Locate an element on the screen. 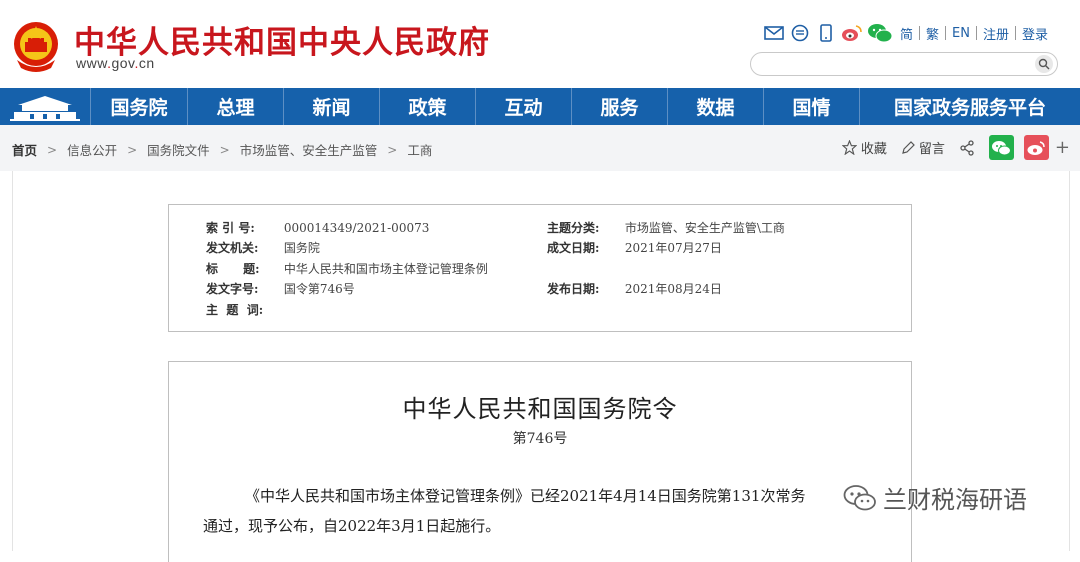 This screenshot has height=562, width=1080. document-number: 第746号 is located at coordinates (540, 439).